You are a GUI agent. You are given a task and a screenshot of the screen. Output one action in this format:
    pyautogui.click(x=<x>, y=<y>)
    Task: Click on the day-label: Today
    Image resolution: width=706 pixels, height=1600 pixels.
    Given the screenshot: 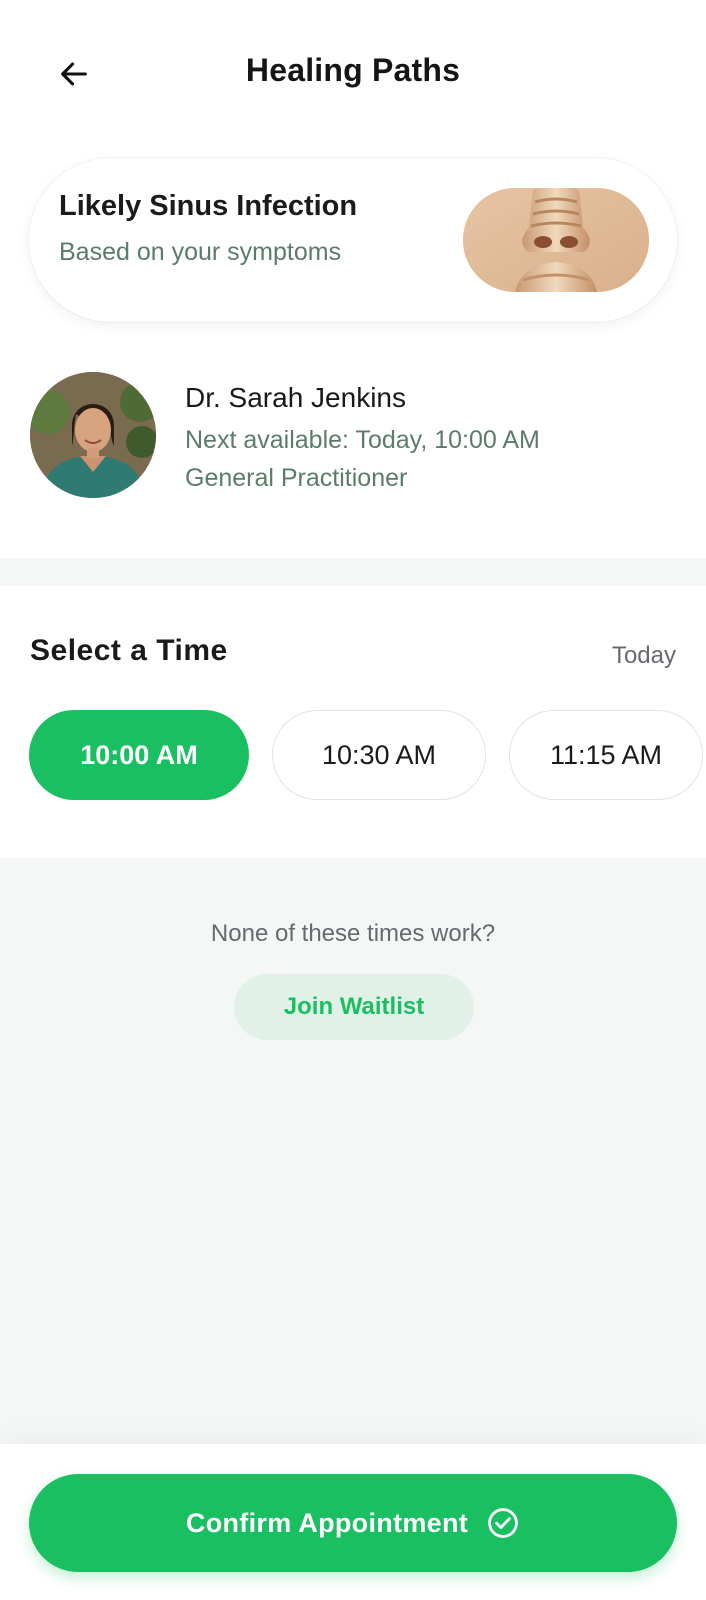 What is the action you would take?
    pyautogui.click(x=643, y=655)
    